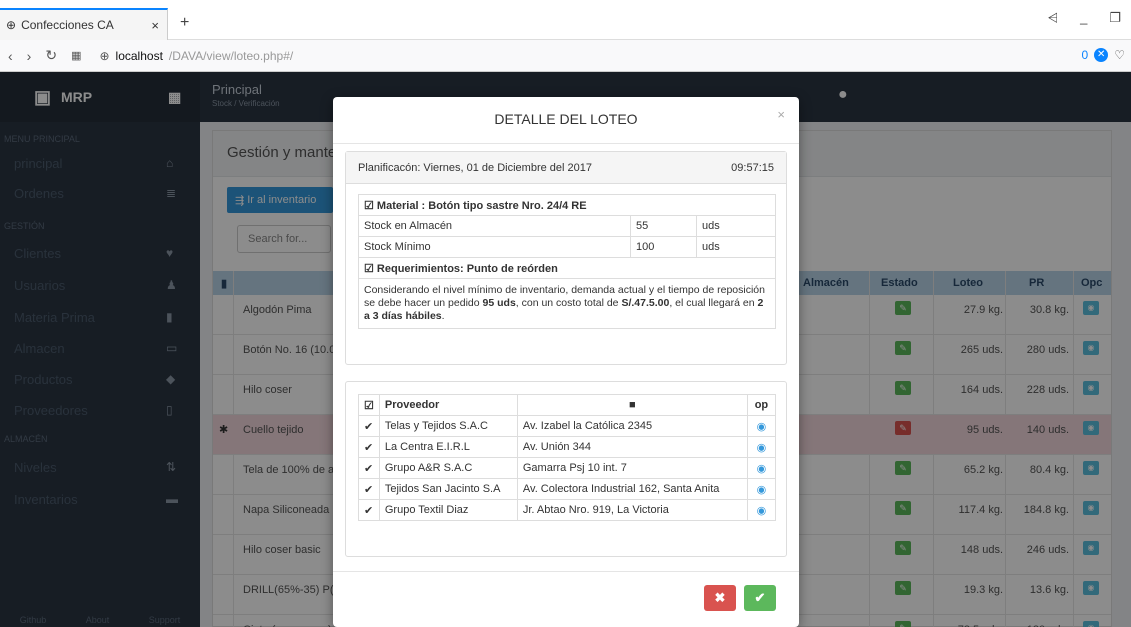 Image resolution: width=1131 pixels, height=627 pixels. What do you see at coordinates (448, 468) in the screenshot?
I see `provider-name: Grupo A&R S.A.C` at bounding box center [448, 468].